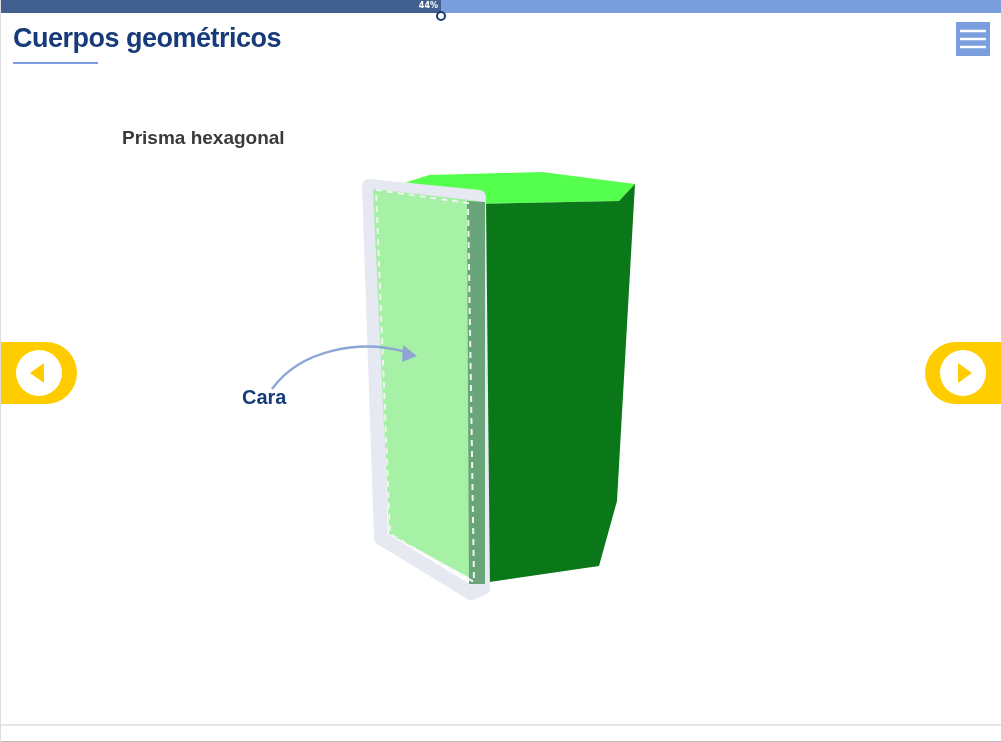 The height and width of the screenshot is (742, 1001). I want to click on shape-name: Prisma hexagonal, so click(204, 138).